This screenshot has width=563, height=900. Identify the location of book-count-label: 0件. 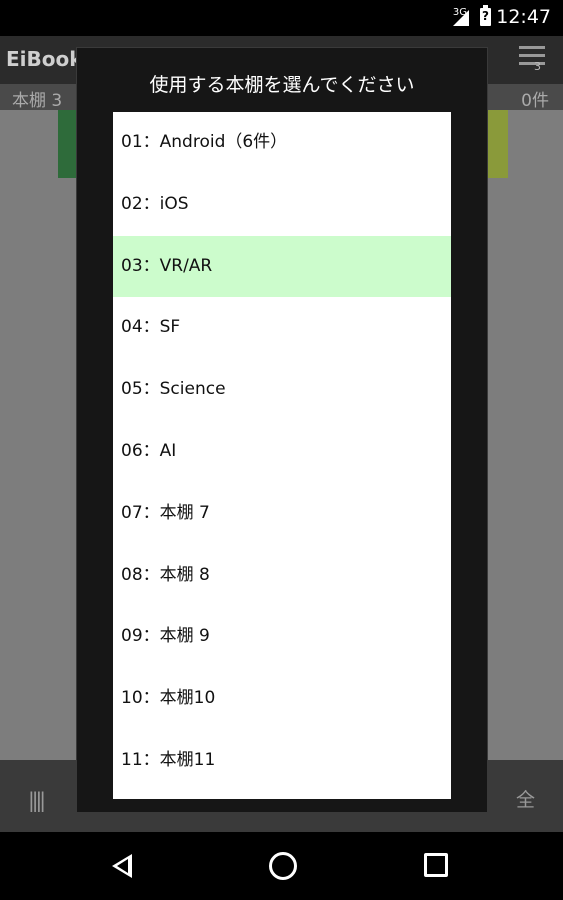
(535, 101).